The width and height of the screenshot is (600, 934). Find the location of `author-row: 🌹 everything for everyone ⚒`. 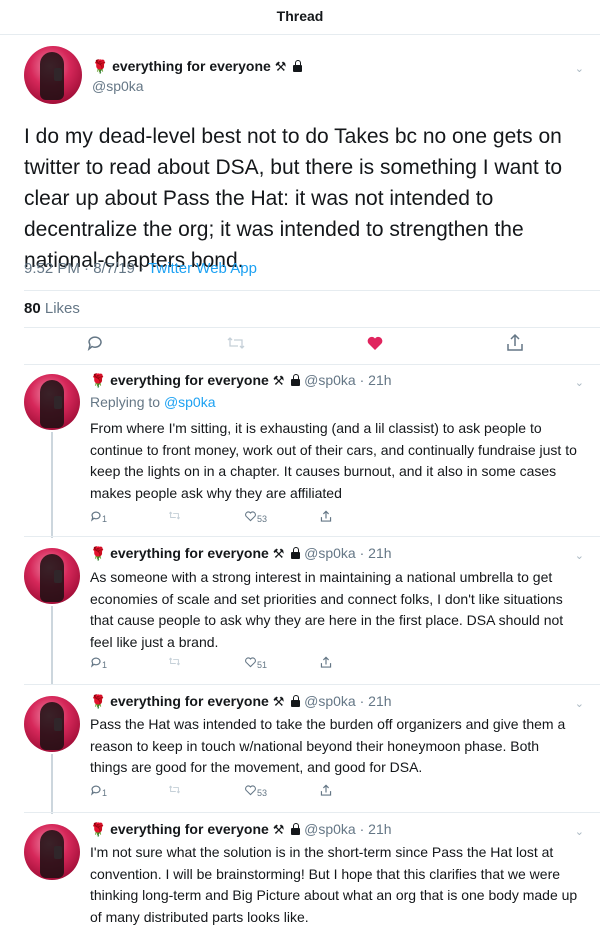

author-row: 🌹 everything for everyone ⚒ is located at coordinates (197, 66).